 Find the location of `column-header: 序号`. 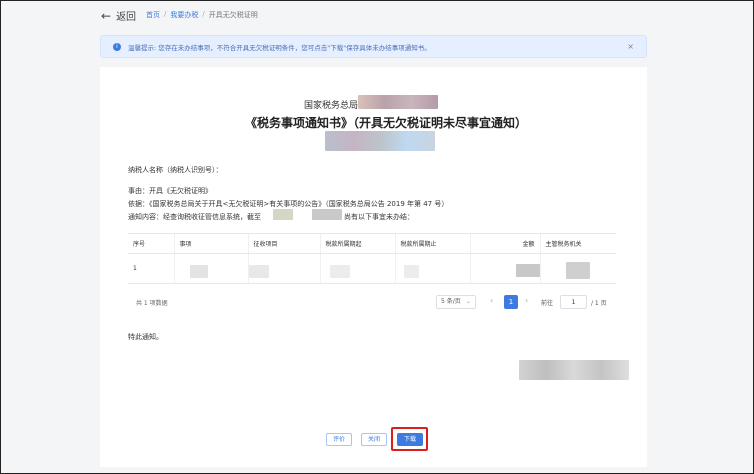

column-header: 序号 is located at coordinates (151, 243).